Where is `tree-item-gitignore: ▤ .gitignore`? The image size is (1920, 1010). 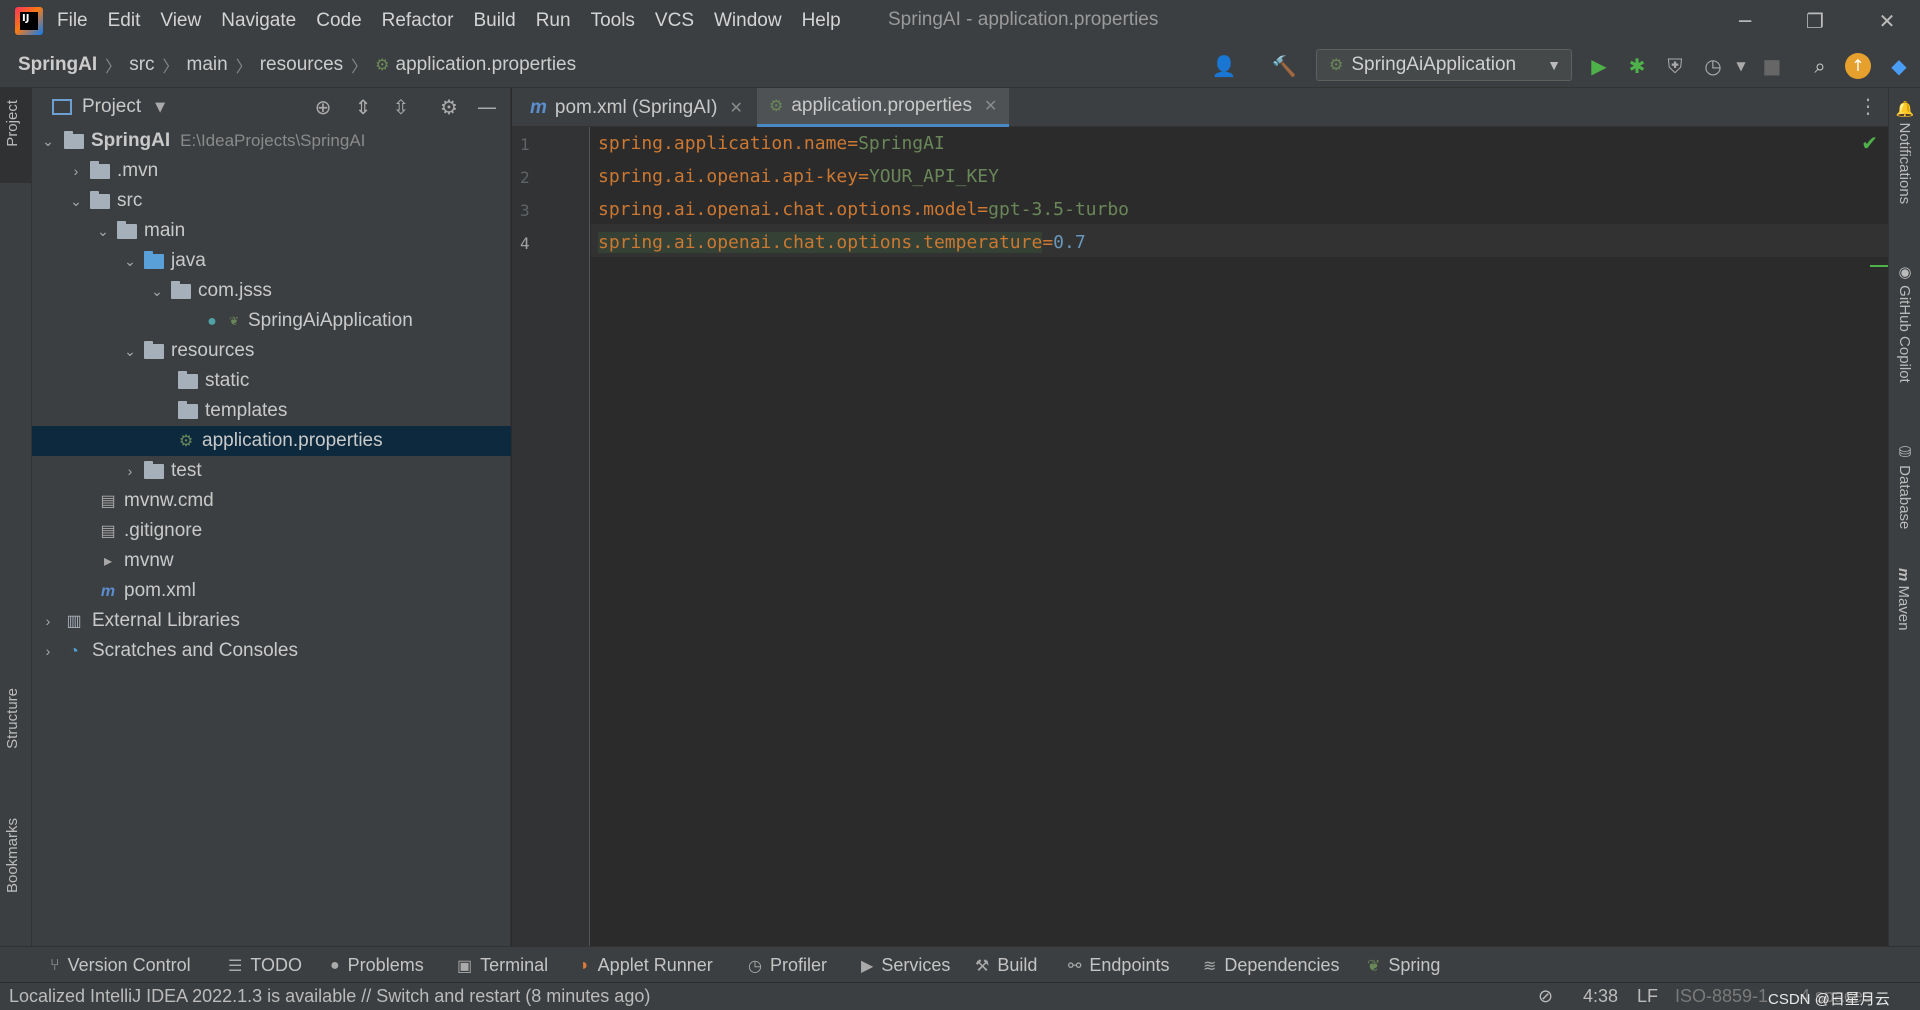 tree-item-gitignore: ▤ .gitignore is located at coordinates (271, 531).